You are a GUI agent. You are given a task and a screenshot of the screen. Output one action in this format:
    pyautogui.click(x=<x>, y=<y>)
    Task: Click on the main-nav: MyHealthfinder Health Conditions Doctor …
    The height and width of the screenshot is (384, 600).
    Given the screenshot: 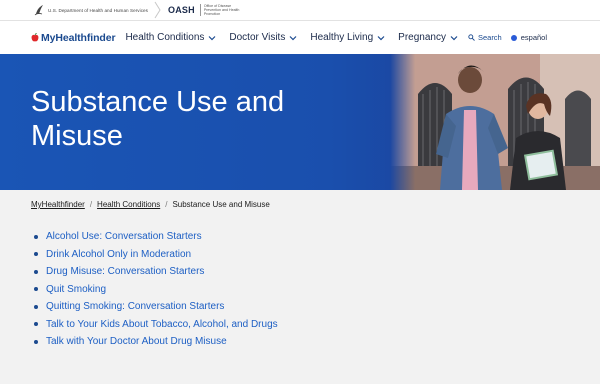 What is the action you would take?
    pyautogui.click(x=300, y=37)
    